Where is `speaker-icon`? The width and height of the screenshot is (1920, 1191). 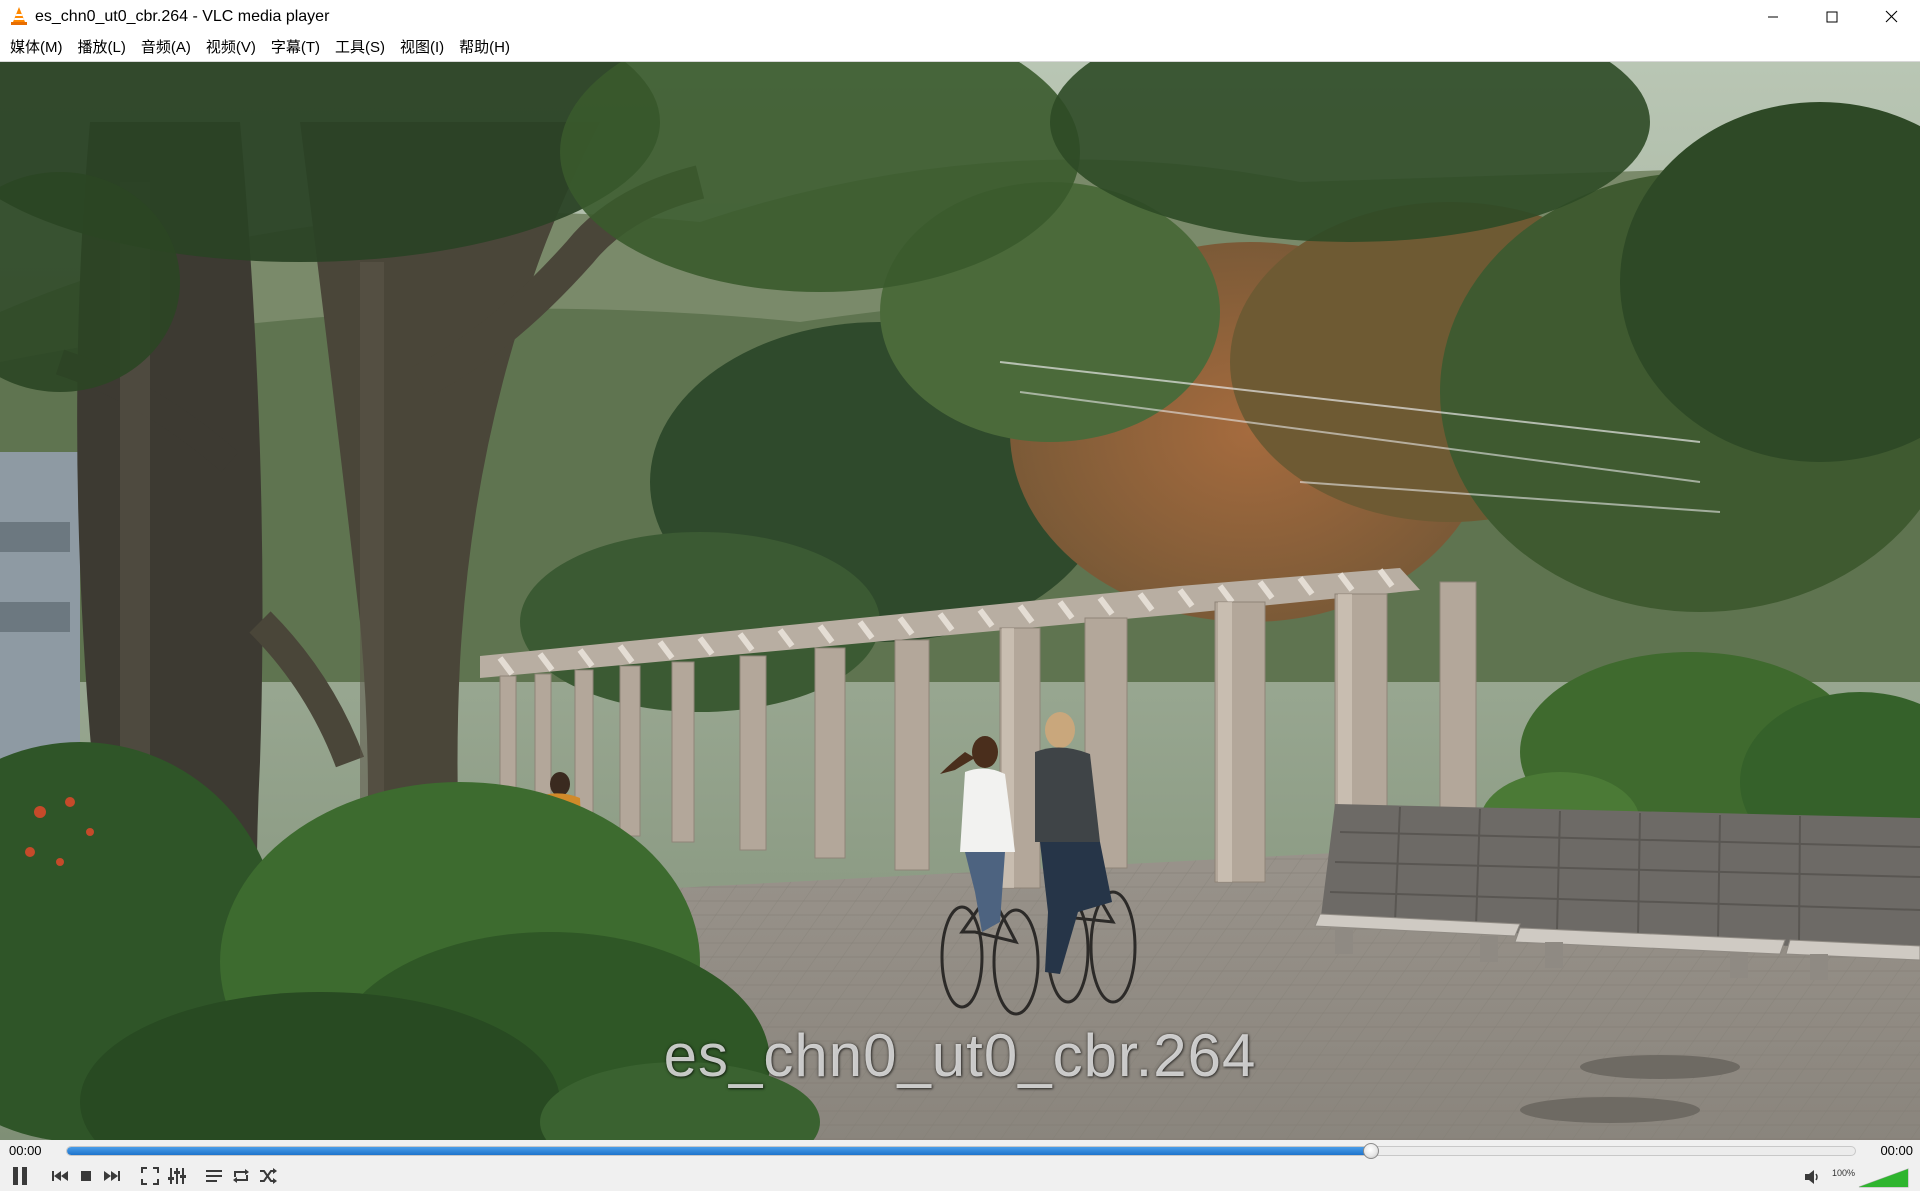 speaker-icon is located at coordinates (1813, 1177).